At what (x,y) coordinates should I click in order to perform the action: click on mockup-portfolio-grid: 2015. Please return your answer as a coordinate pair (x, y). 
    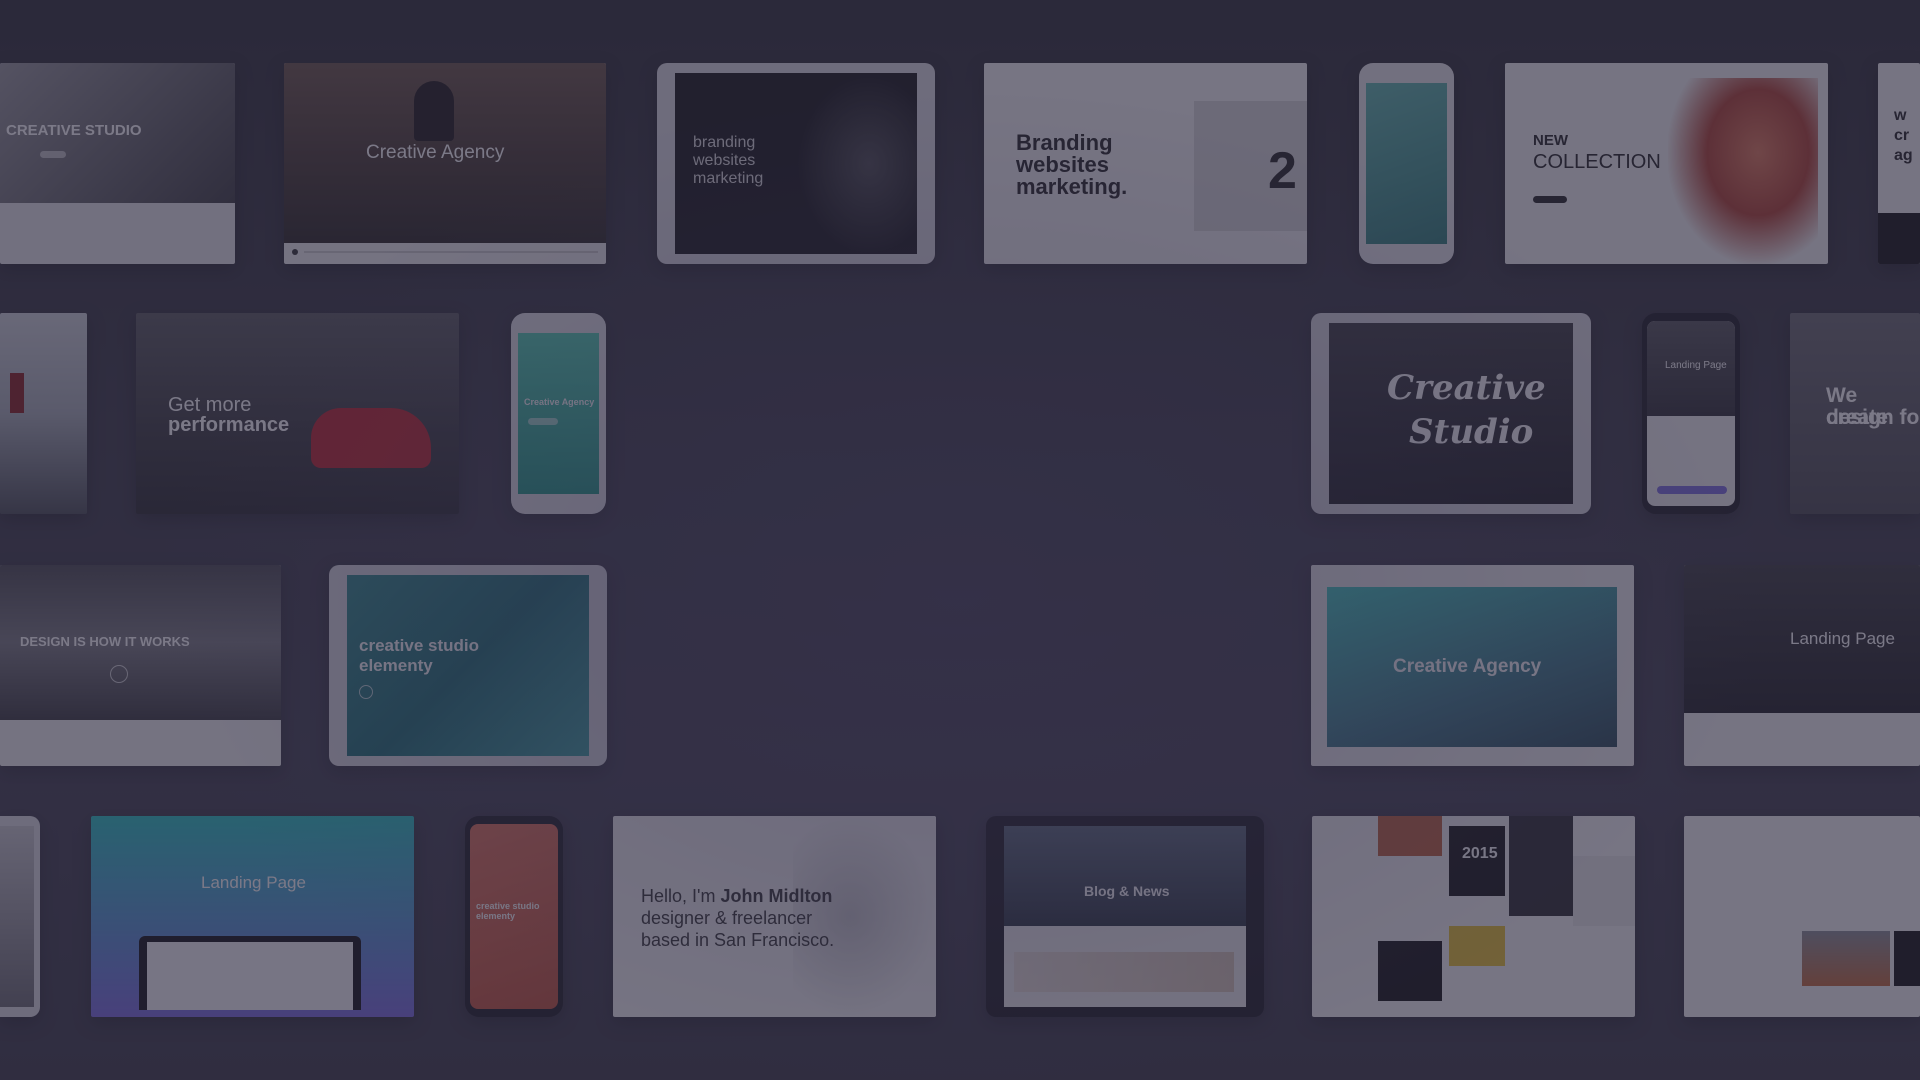
    Looking at the image, I should click on (1473, 916).